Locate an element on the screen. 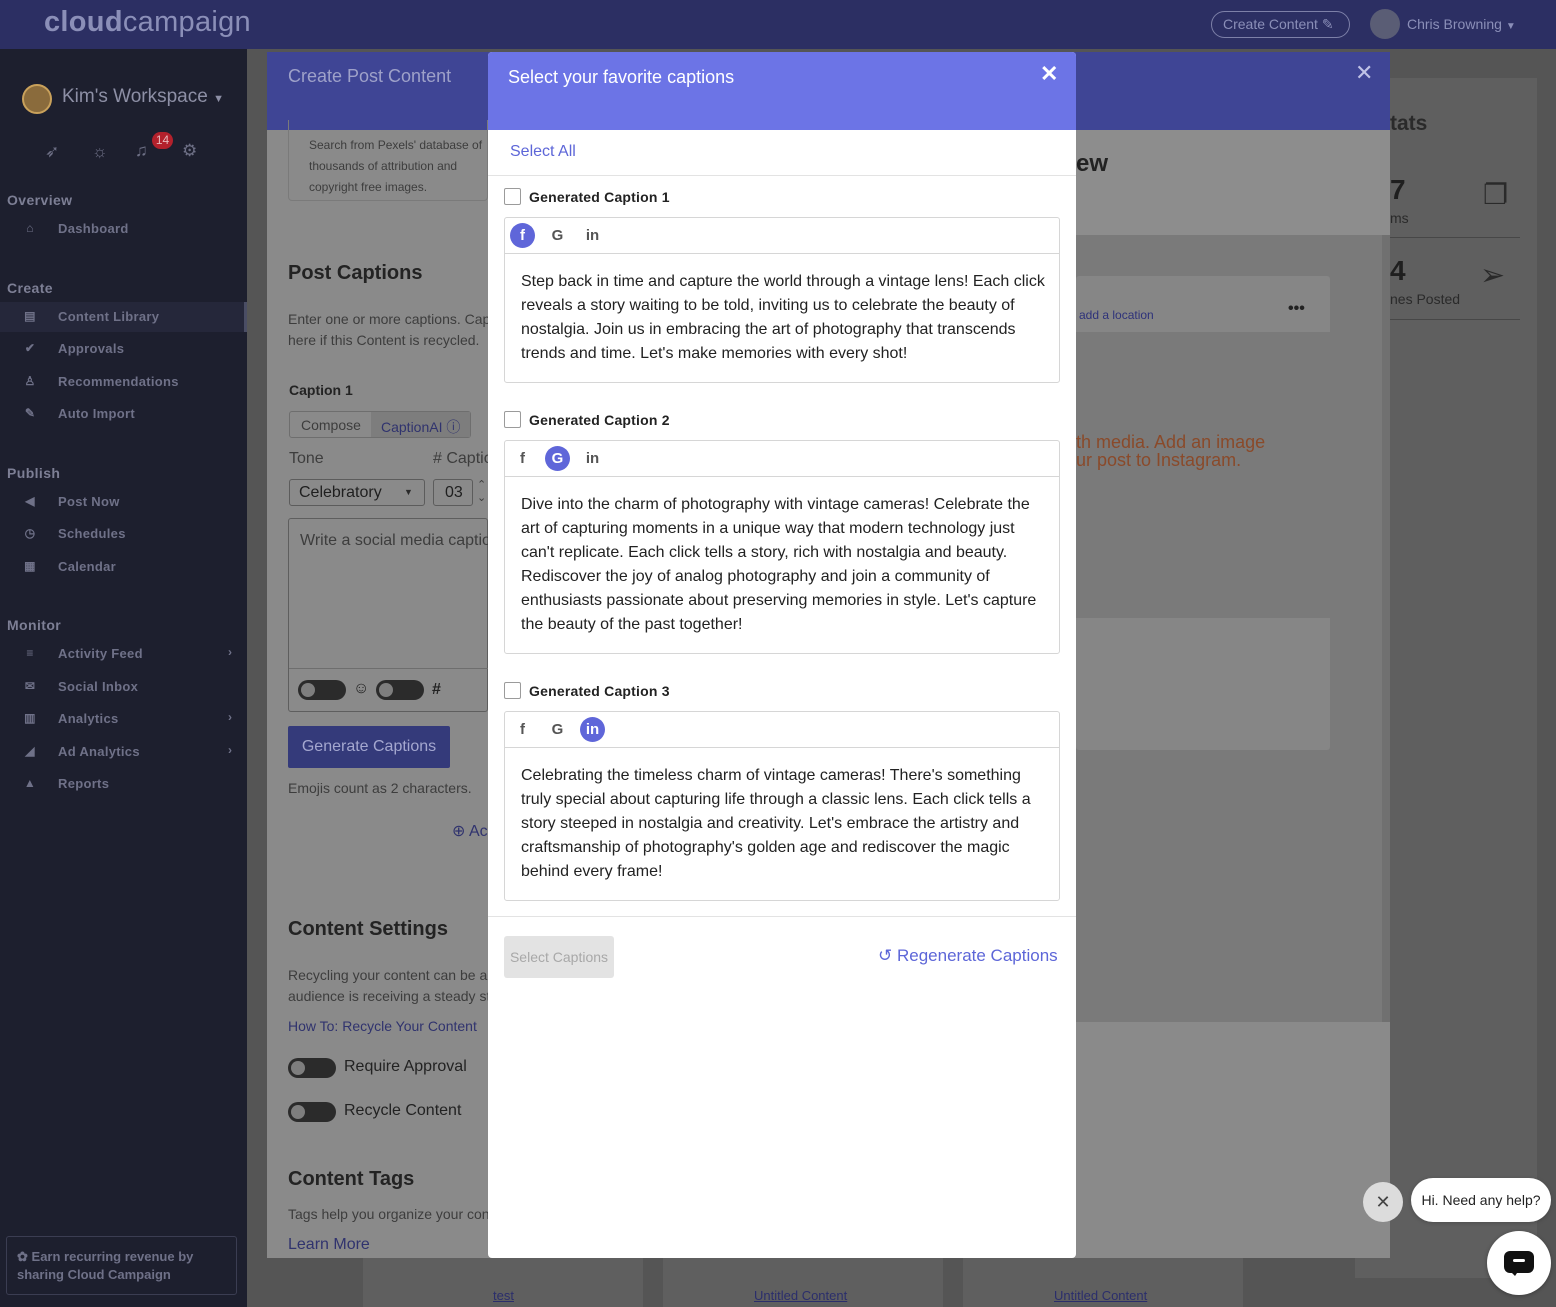 This screenshot has height=1307, width=1556. create-content-button: Create Content ✎ is located at coordinates (1280, 24).